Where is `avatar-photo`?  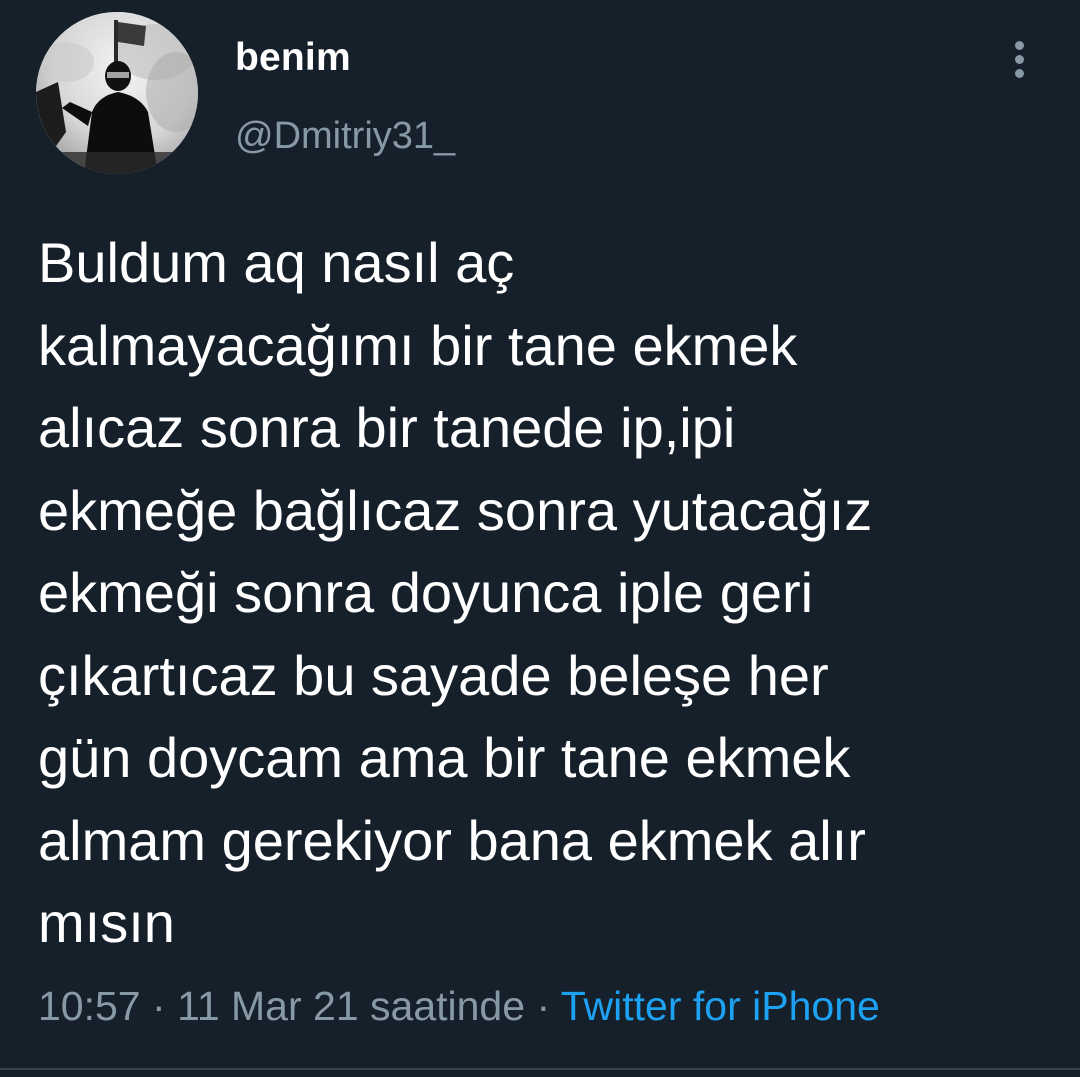 avatar-photo is located at coordinates (117, 93).